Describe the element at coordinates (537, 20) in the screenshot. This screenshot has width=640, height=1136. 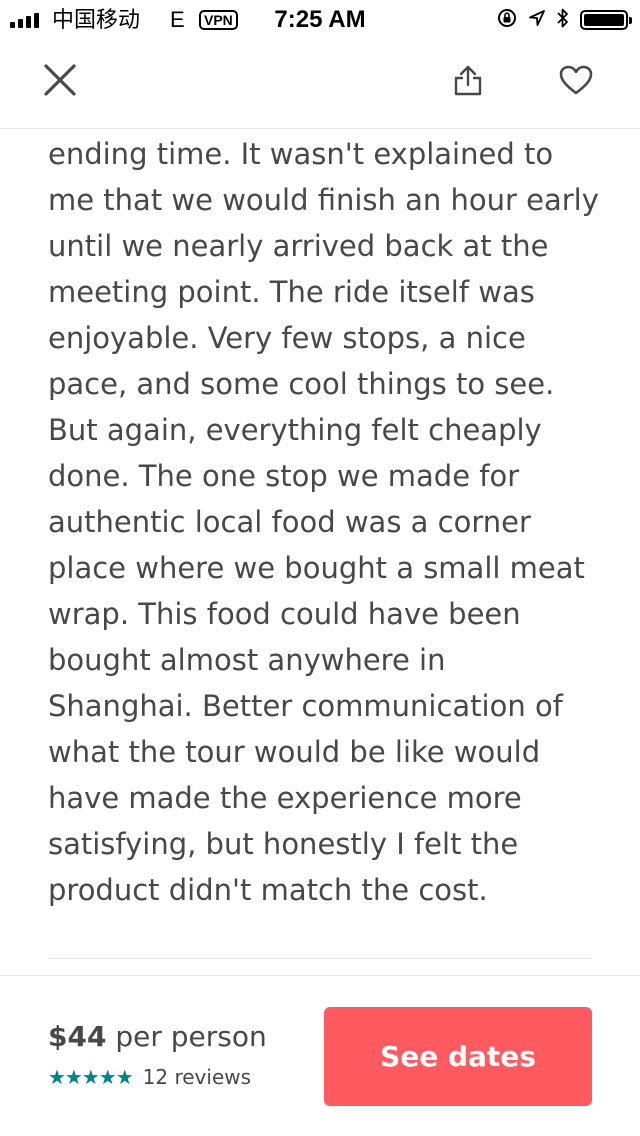
I see `location-arrow-icon` at that location.